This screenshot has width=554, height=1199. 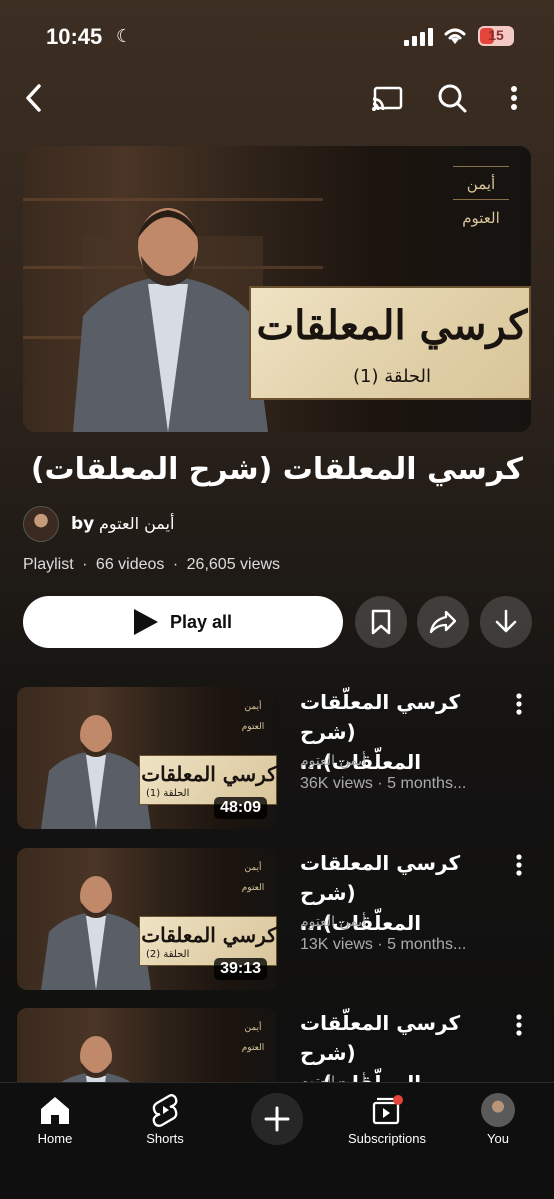 I want to click on shorts-icon, so click(x=165, y=1110).